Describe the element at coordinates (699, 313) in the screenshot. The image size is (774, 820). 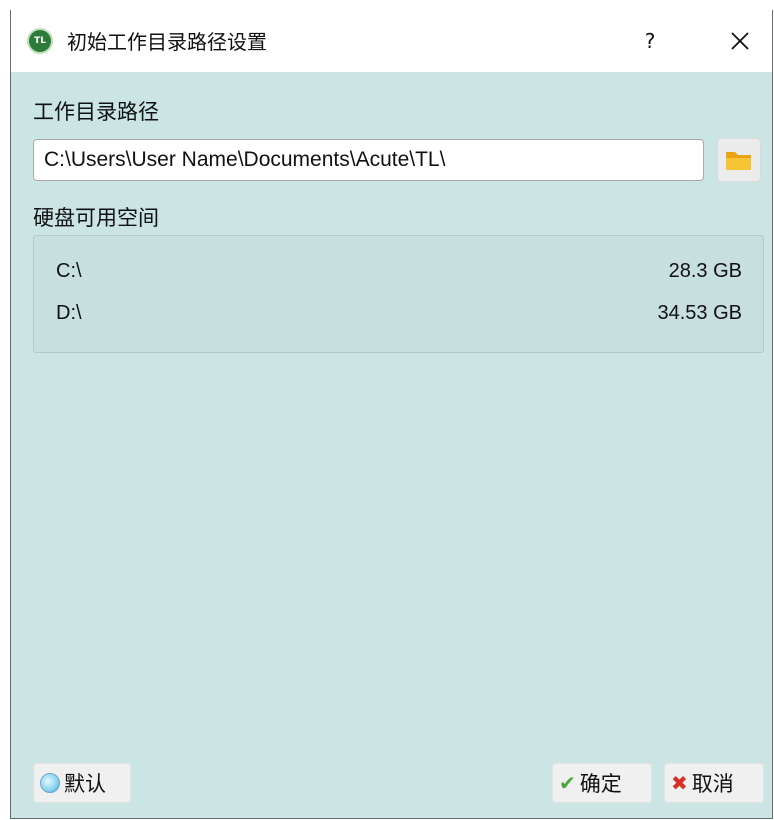
I see `drive-free-space: 34.53 GB` at that location.